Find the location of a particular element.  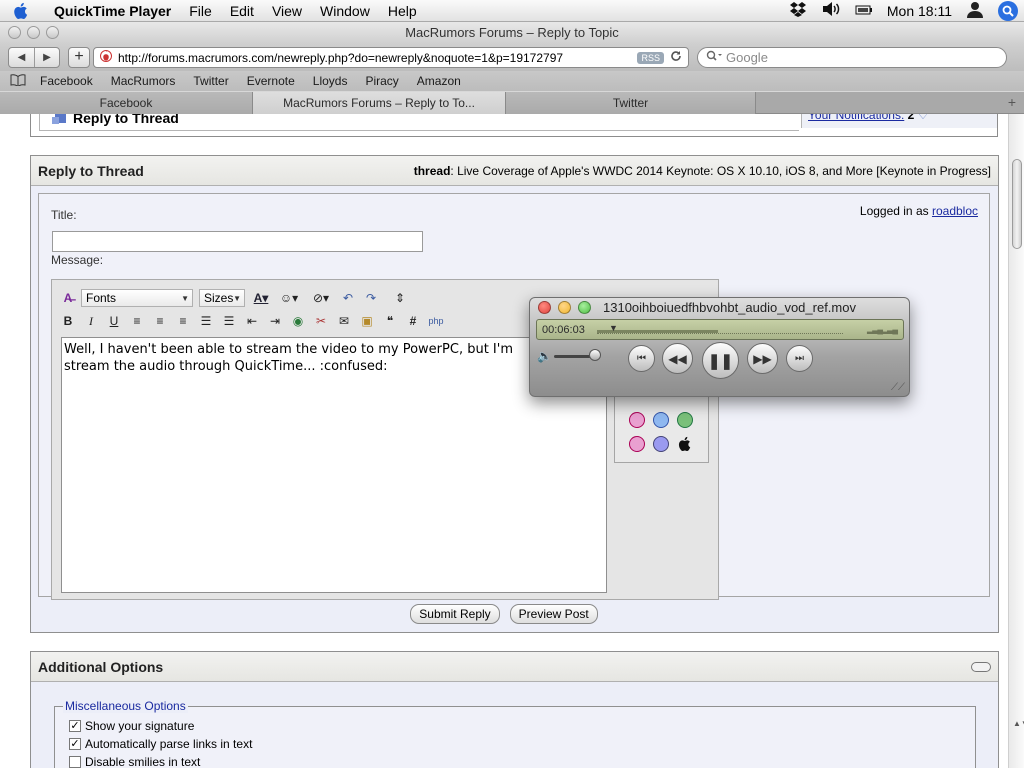

forward-button: ▶ is located at coordinates (46, 57).